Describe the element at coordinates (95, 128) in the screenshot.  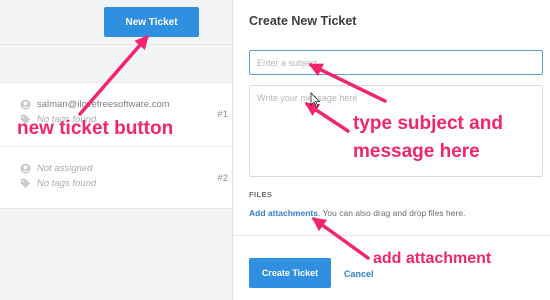
I see `annotation-new-ticket: new ticket button` at that location.